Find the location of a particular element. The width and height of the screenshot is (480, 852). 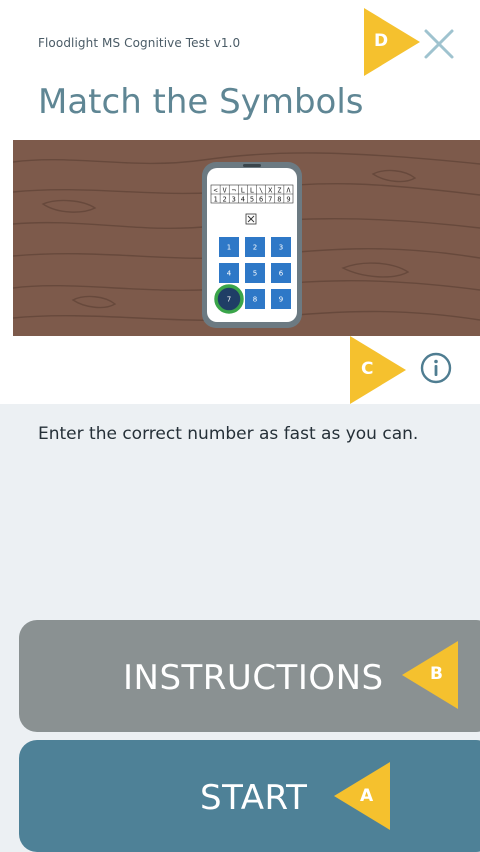

keypad-key-label: 7 is located at coordinates (229, 300).